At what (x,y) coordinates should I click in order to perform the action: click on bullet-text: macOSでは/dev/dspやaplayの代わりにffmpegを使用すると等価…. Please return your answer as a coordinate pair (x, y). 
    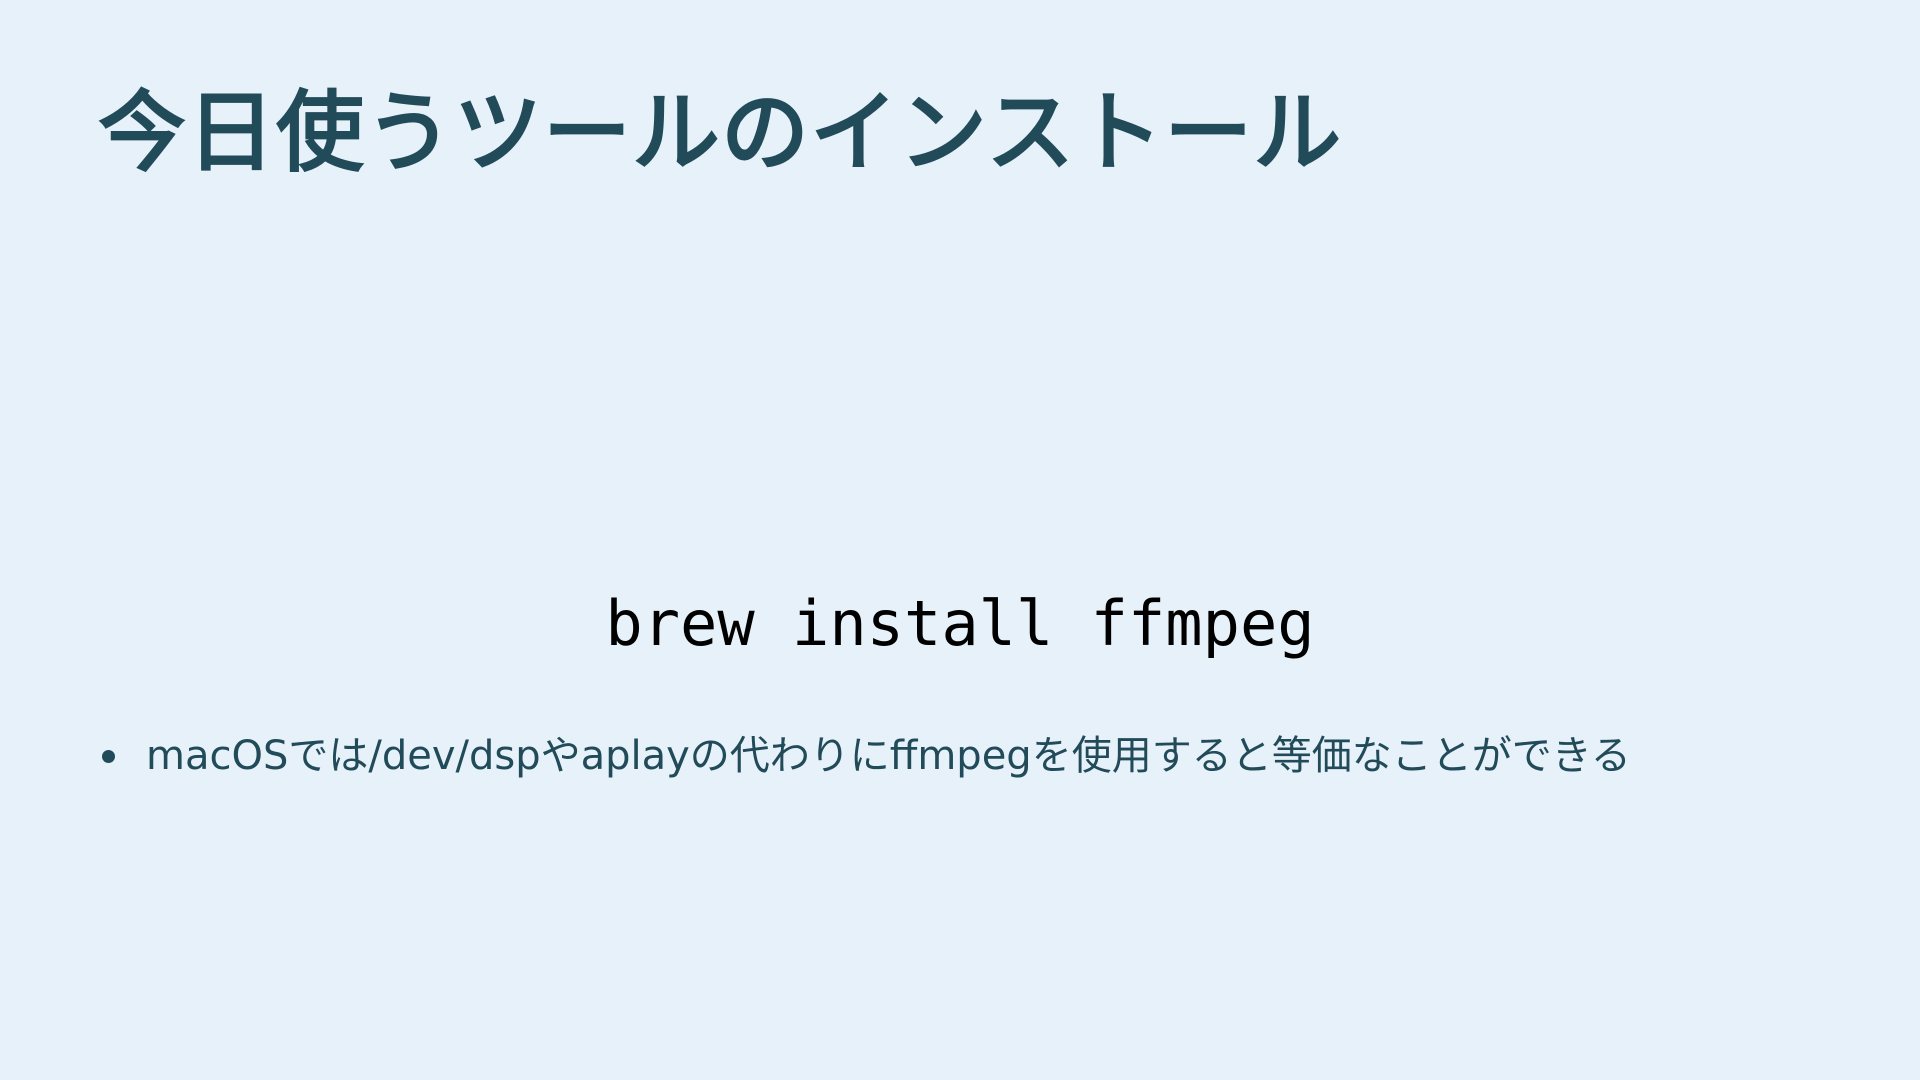
    Looking at the image, I should click on (888, 756).